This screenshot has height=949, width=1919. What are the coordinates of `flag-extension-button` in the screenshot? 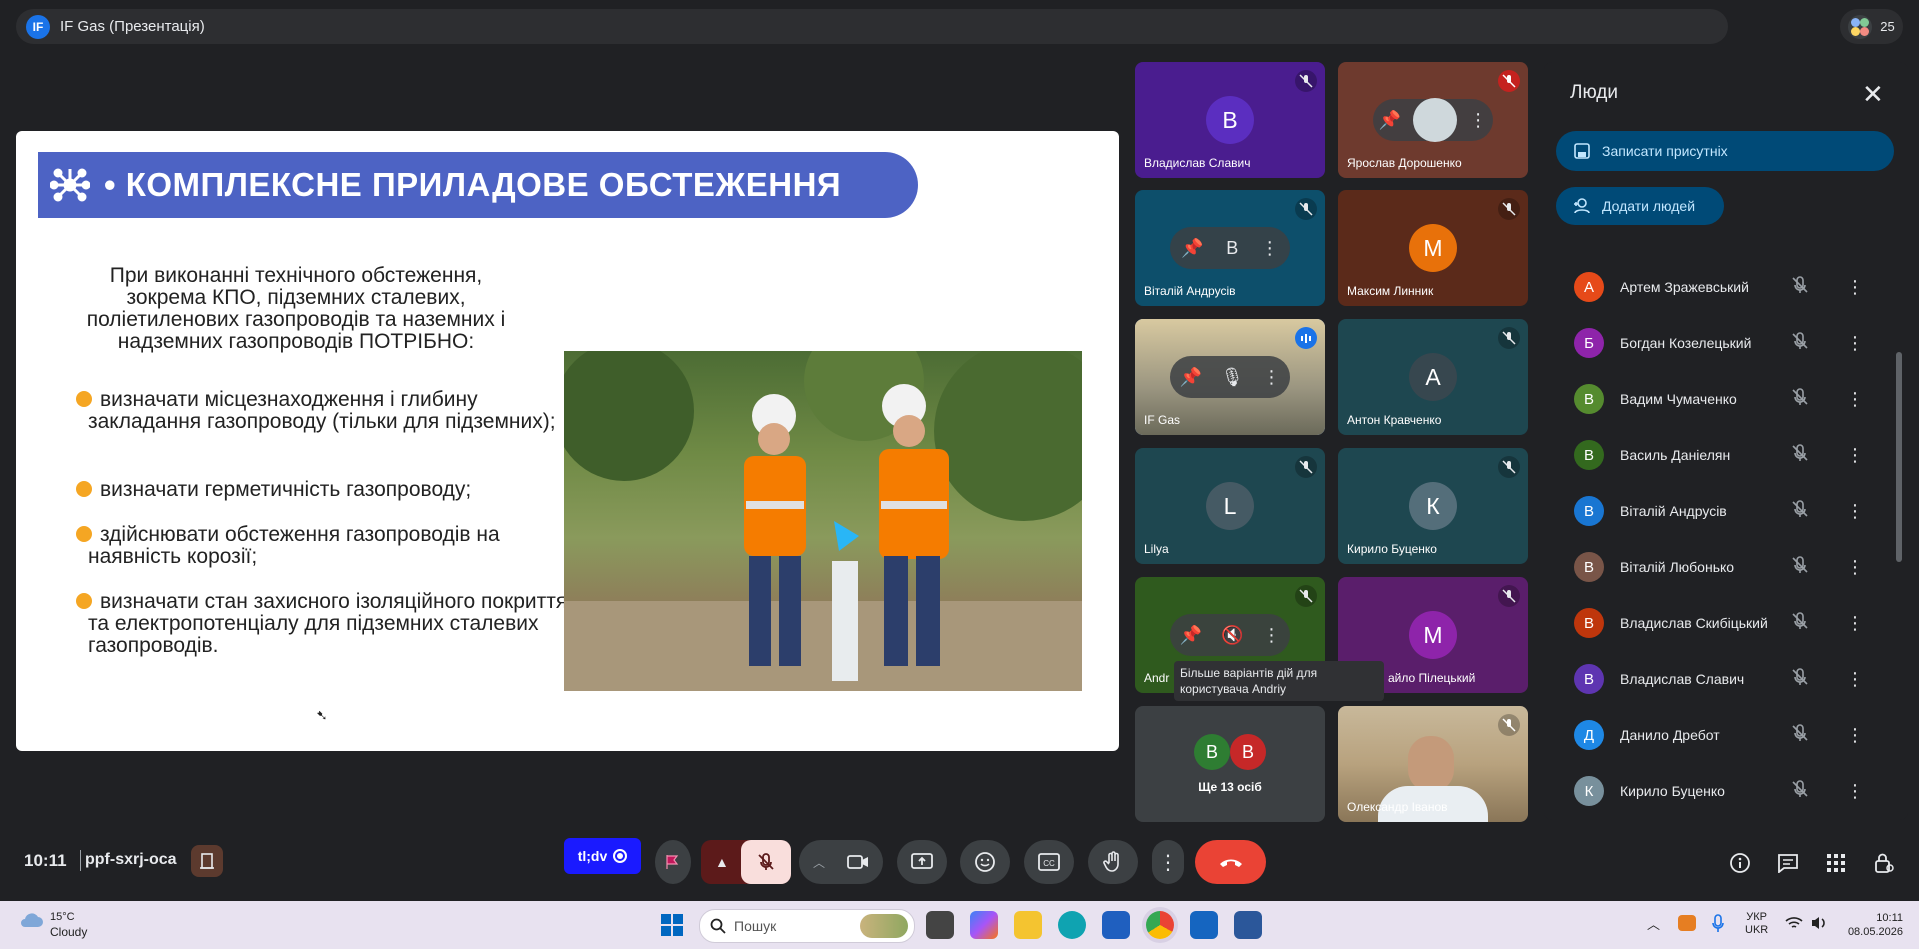 It's located at (673, 862).